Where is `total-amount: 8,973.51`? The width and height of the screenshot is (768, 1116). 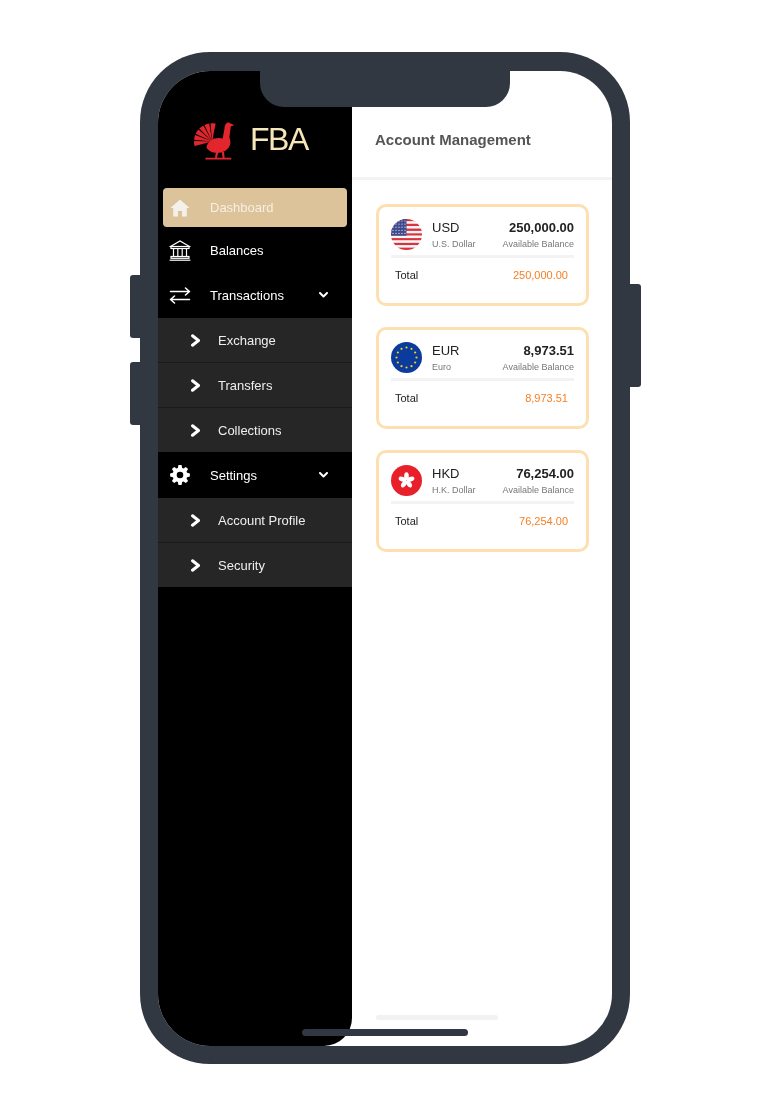 total-amount: 8,973.51 is located at coordinates (546, 398).